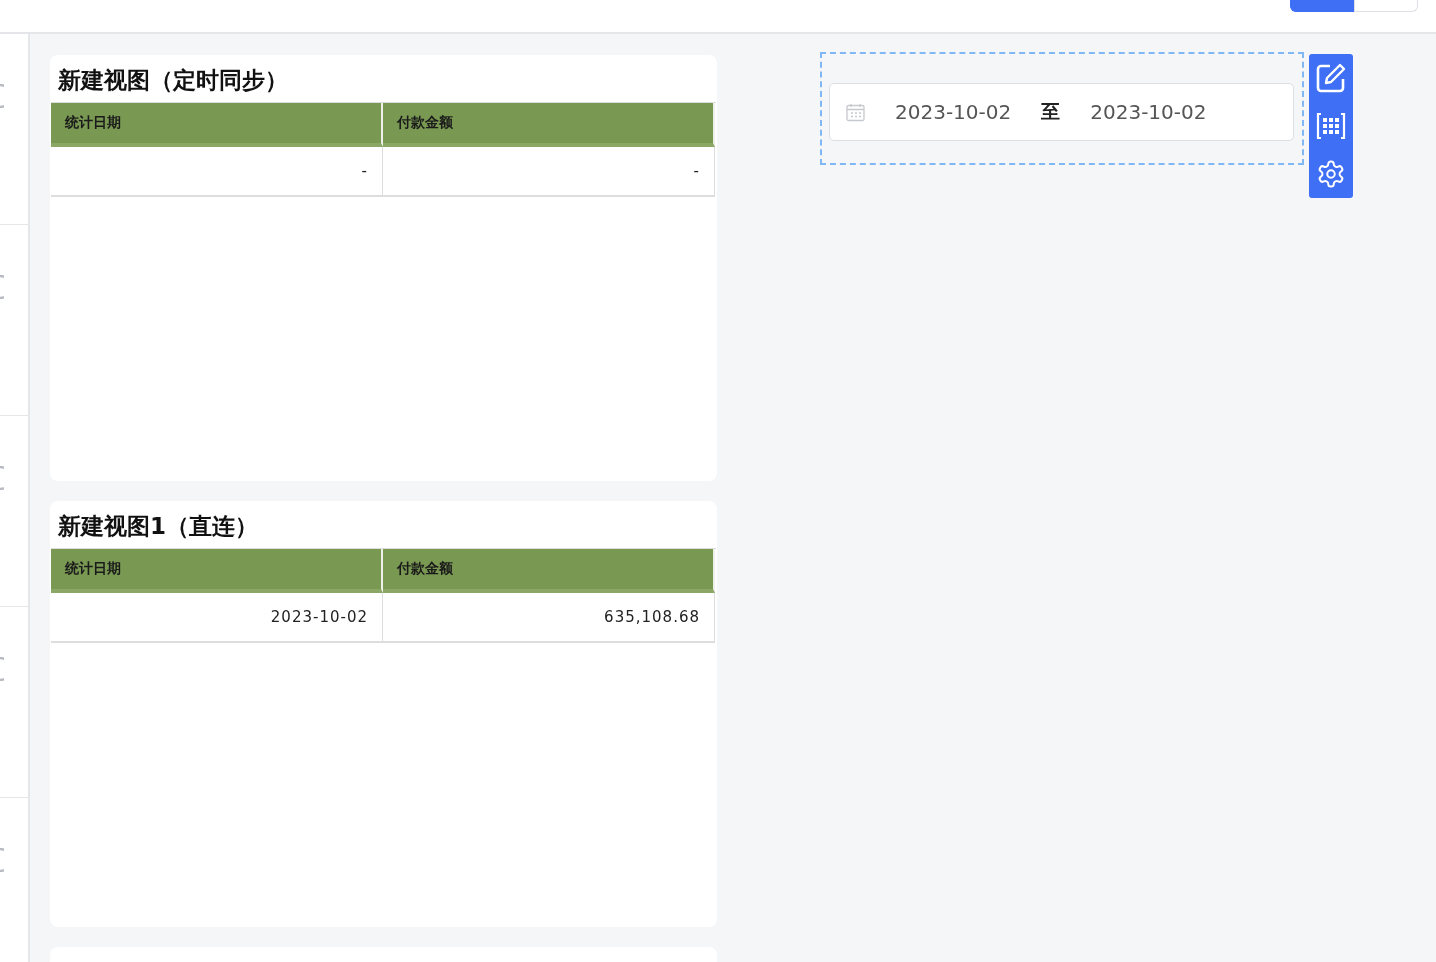 Image resolution: width=1436 pixels, height=962 pixels. What do you see at coordinates (953, 112) in the screenshot?
I see `start-date: 2023-10-02` at bounding box center [953, 112].